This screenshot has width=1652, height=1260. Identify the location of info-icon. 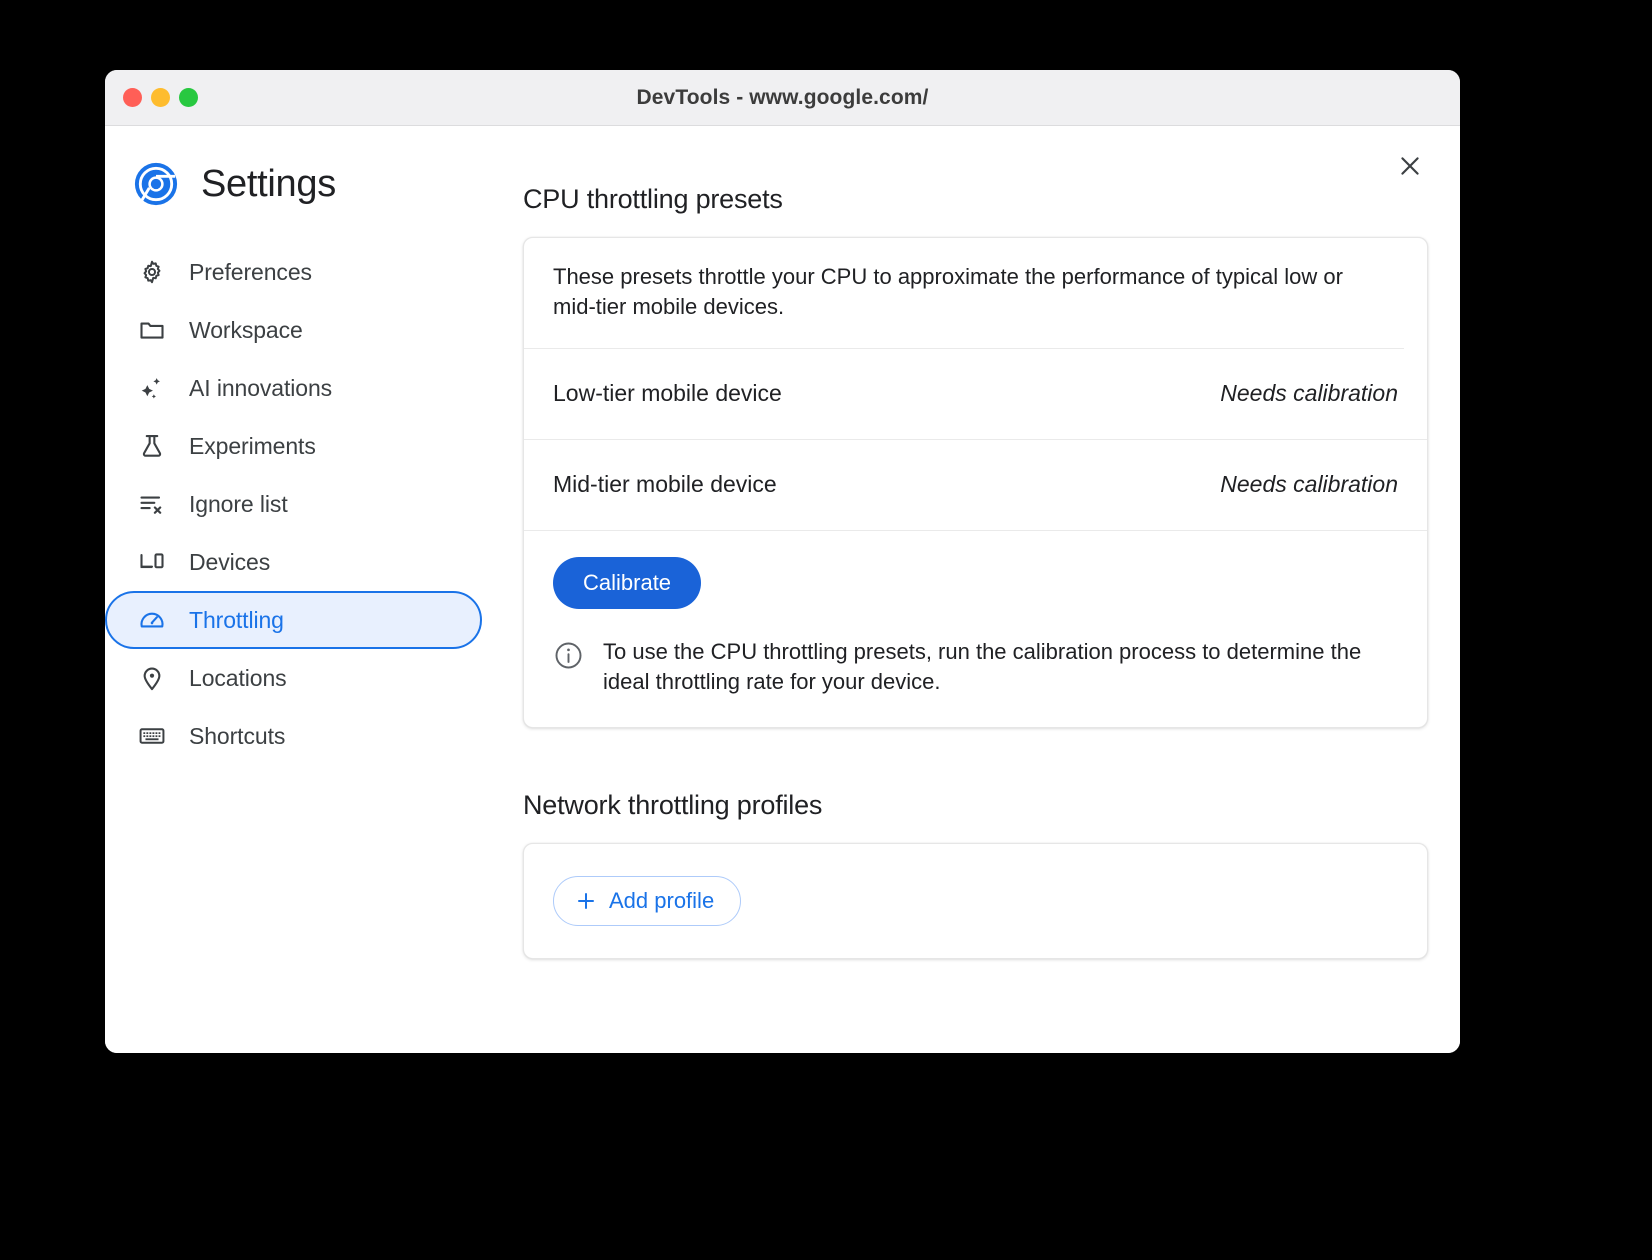
(568, 658).